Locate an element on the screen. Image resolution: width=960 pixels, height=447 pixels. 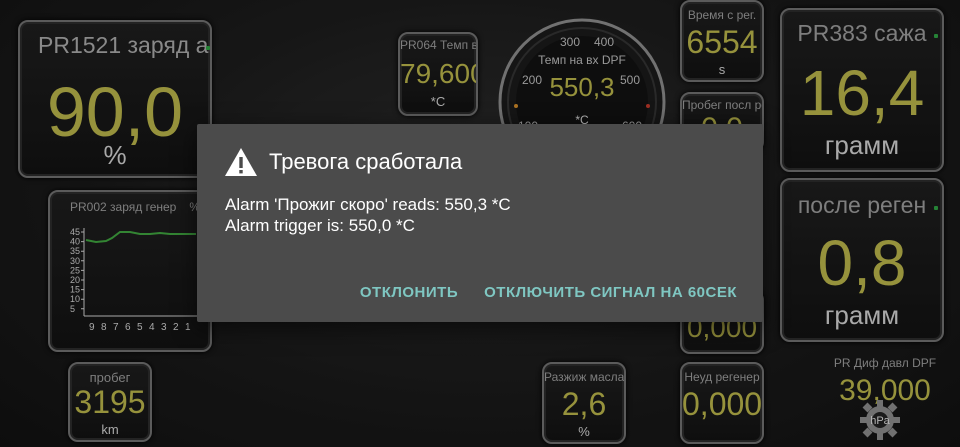
dismiss-button: ОТКЛОНИТЬ is located at coordinates (409, 292).